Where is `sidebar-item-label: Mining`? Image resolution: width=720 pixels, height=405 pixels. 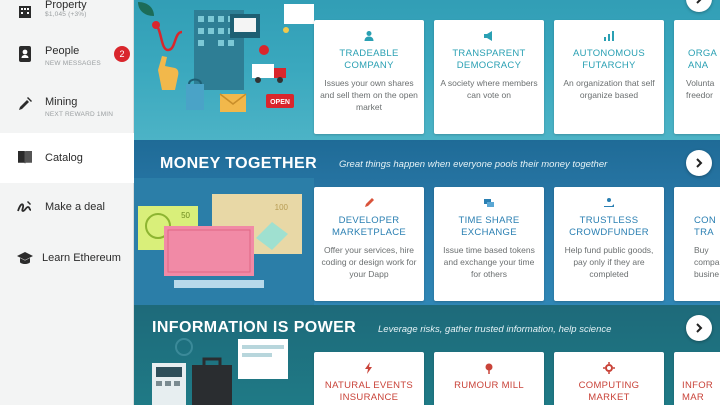 sidebar-item-label: Mining is located at coordinates (61, 102).